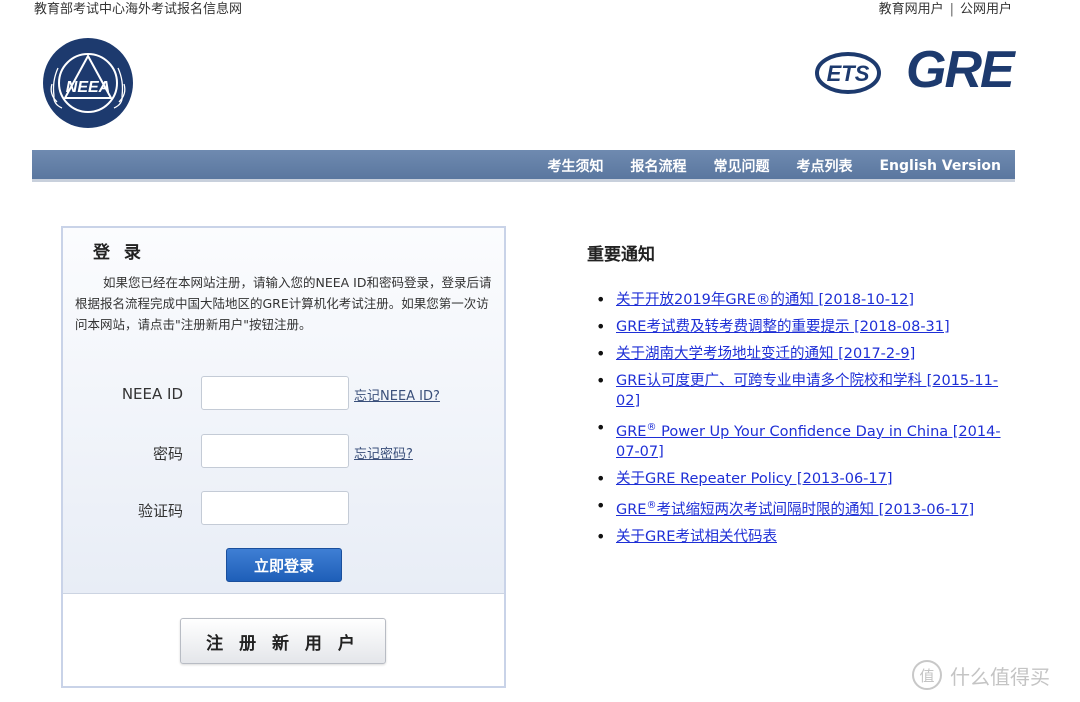 The height and width of the screenshot is (702, 1080). What do you see at coordinates (824, 166) in the screenshot?
I see `nav-test-centers: 考点列表` at bounding box center [824, 166].